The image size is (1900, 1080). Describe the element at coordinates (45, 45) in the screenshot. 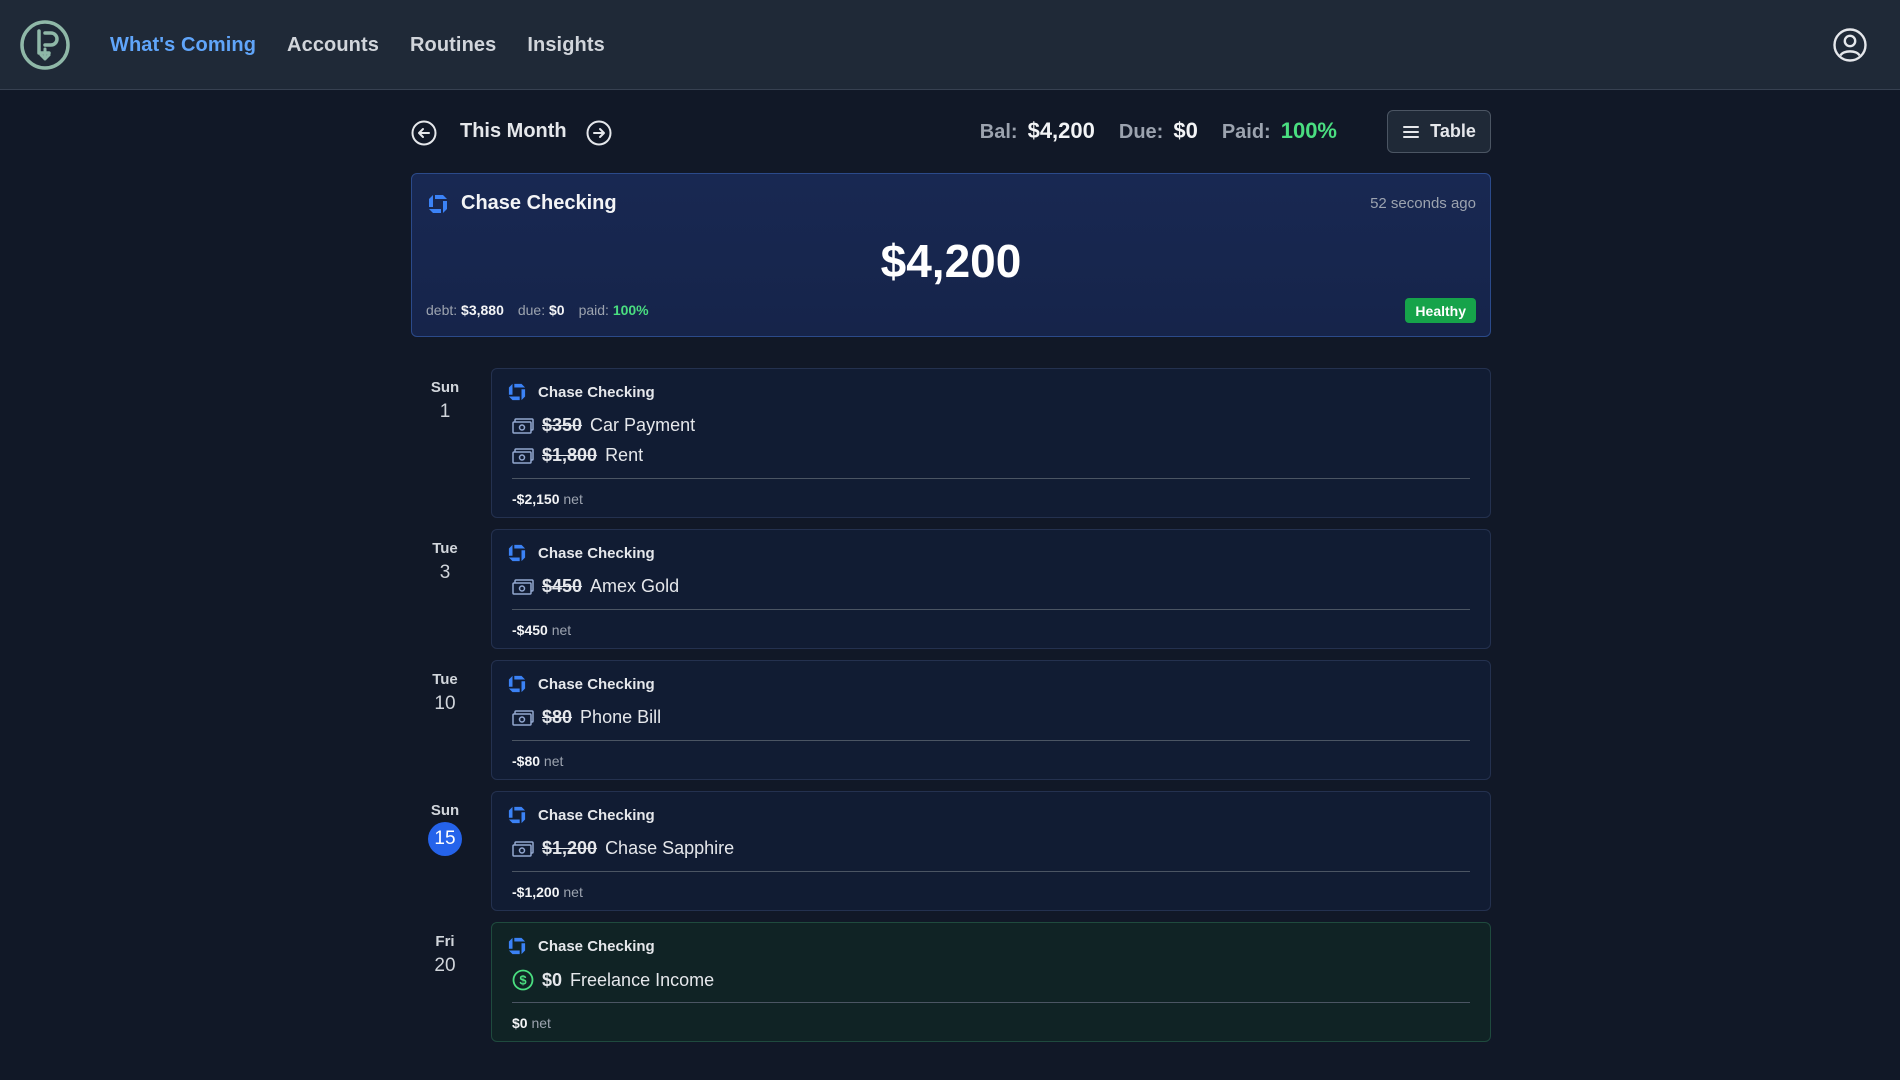

I see `app-logo` at that location.